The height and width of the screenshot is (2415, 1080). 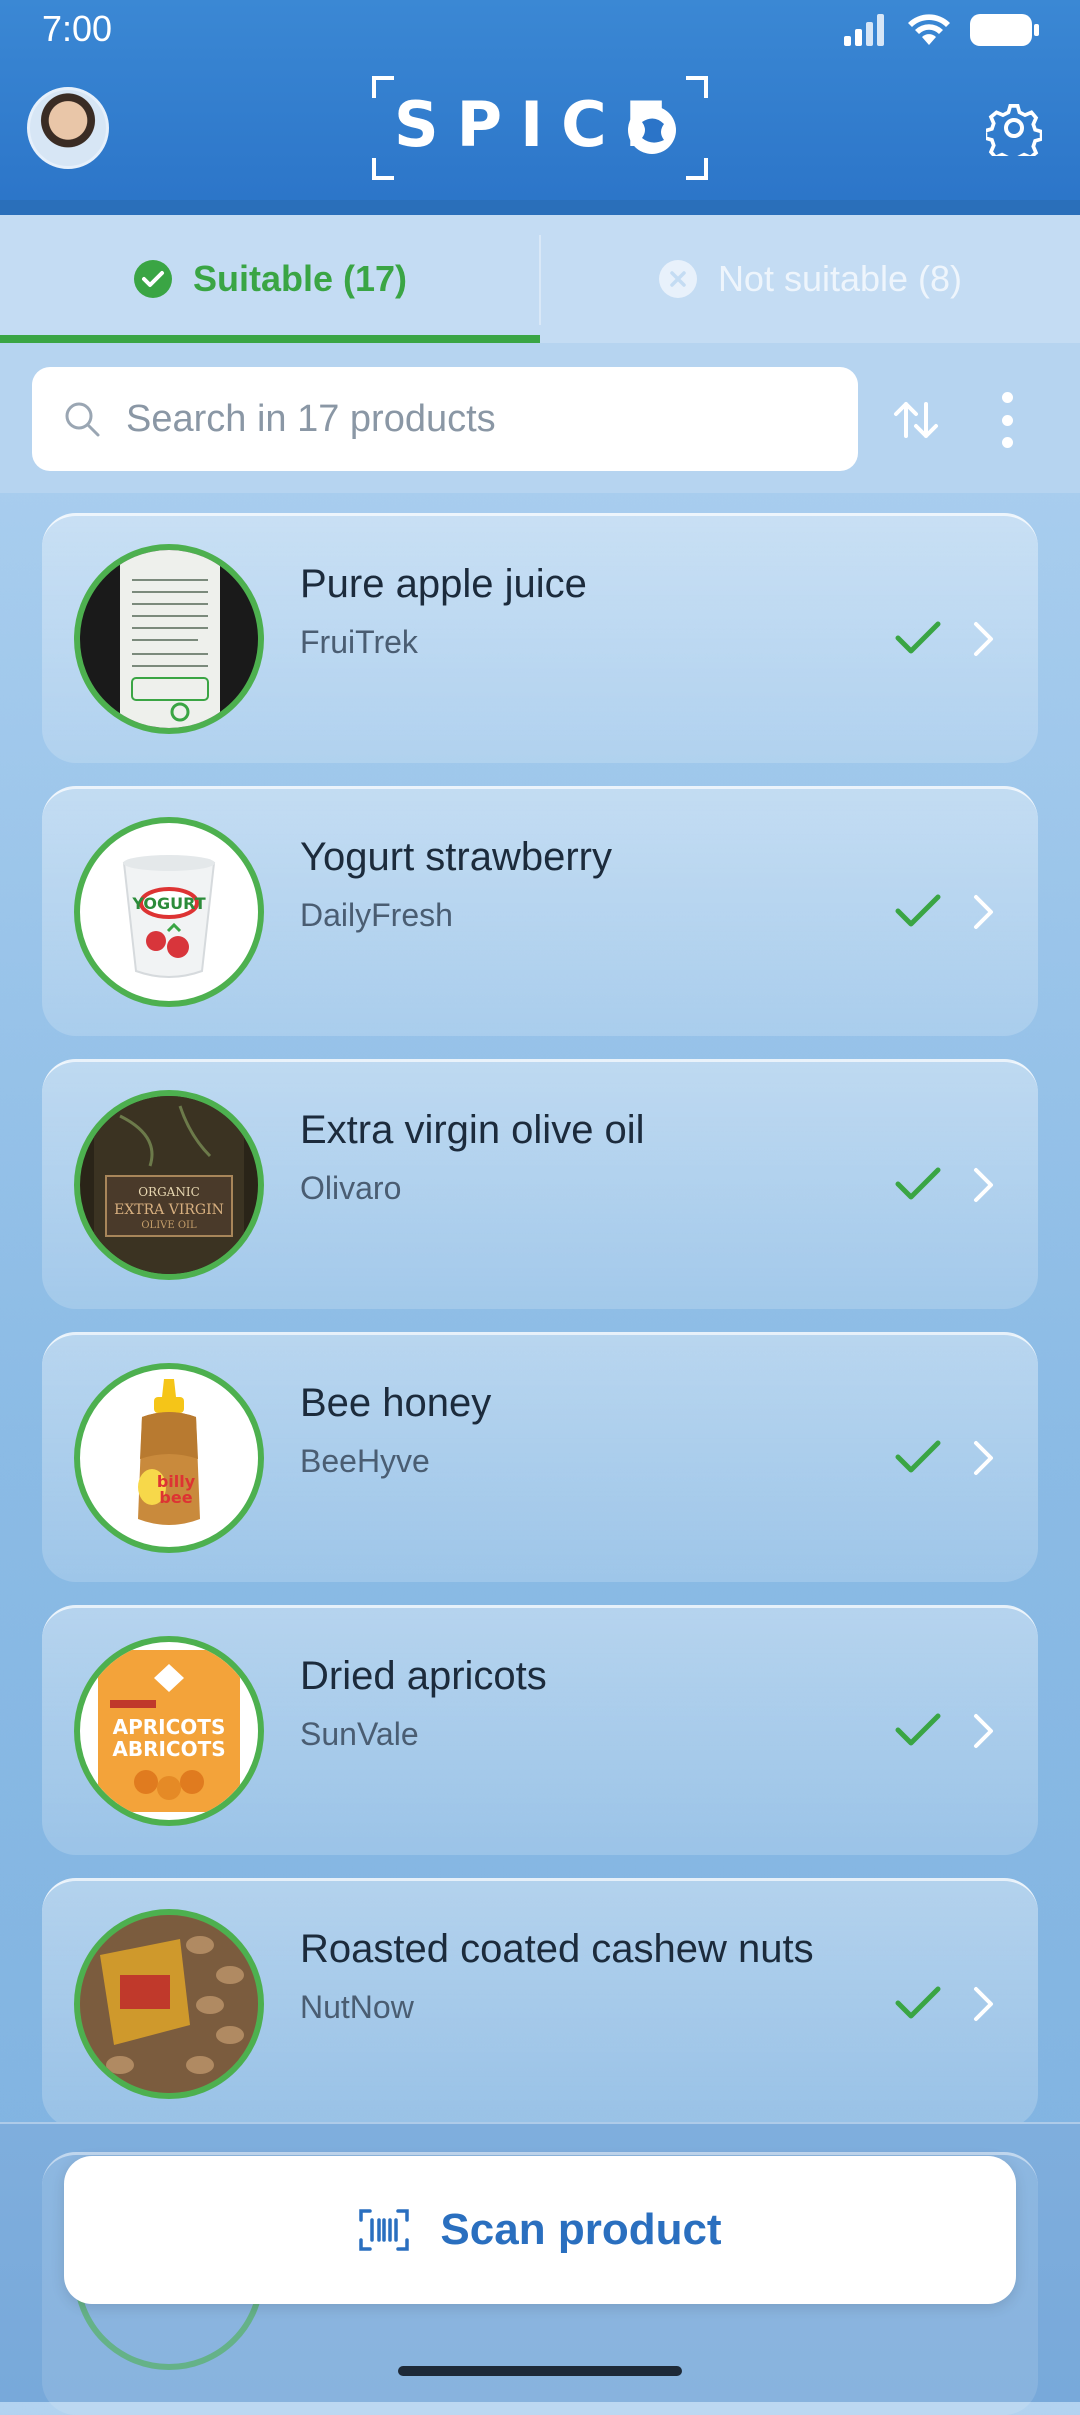 What do you see at coordinates (168, 1749) in the screenshot?
I see `svg-text: ABRICOTS` at bounding box center [168, 1749].